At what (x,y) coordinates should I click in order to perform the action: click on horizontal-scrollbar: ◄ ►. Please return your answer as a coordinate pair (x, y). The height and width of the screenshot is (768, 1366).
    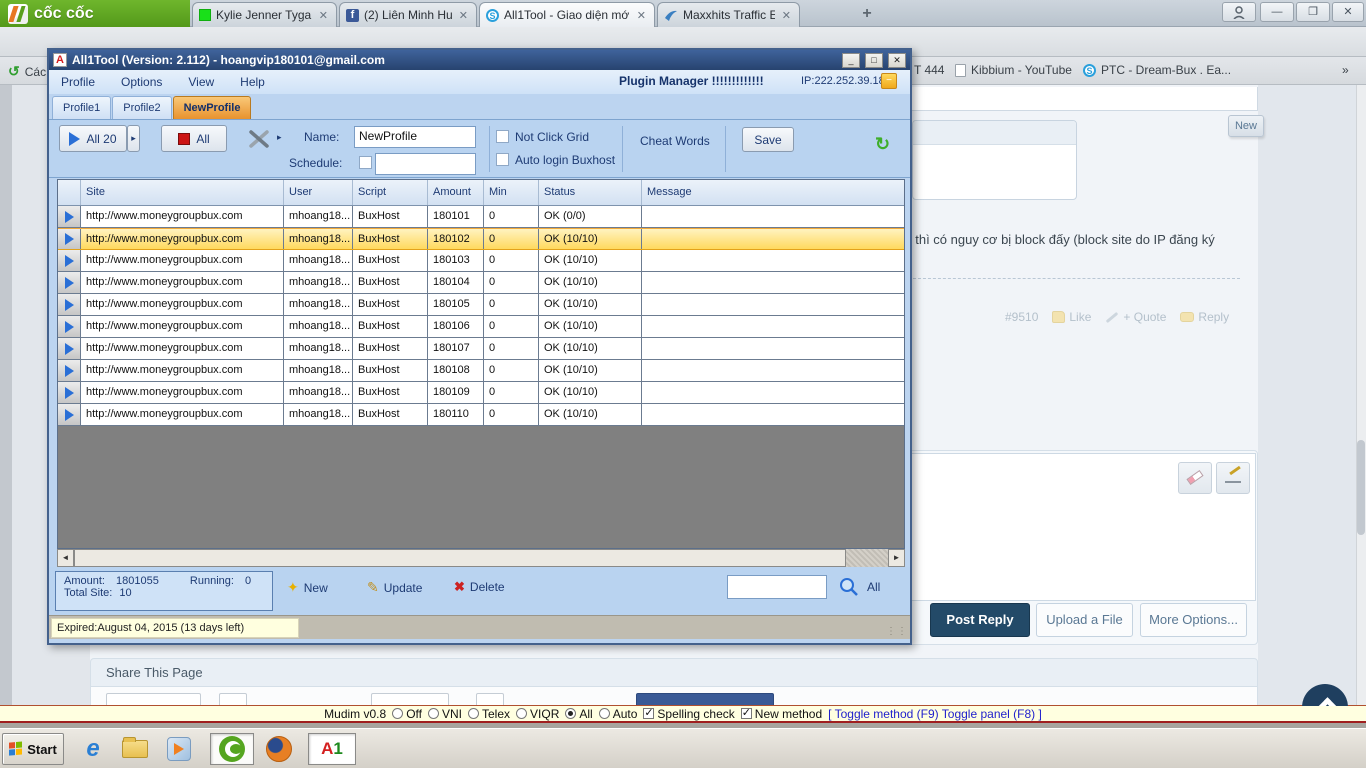
    Looking at the image, I should click on (481, 558).